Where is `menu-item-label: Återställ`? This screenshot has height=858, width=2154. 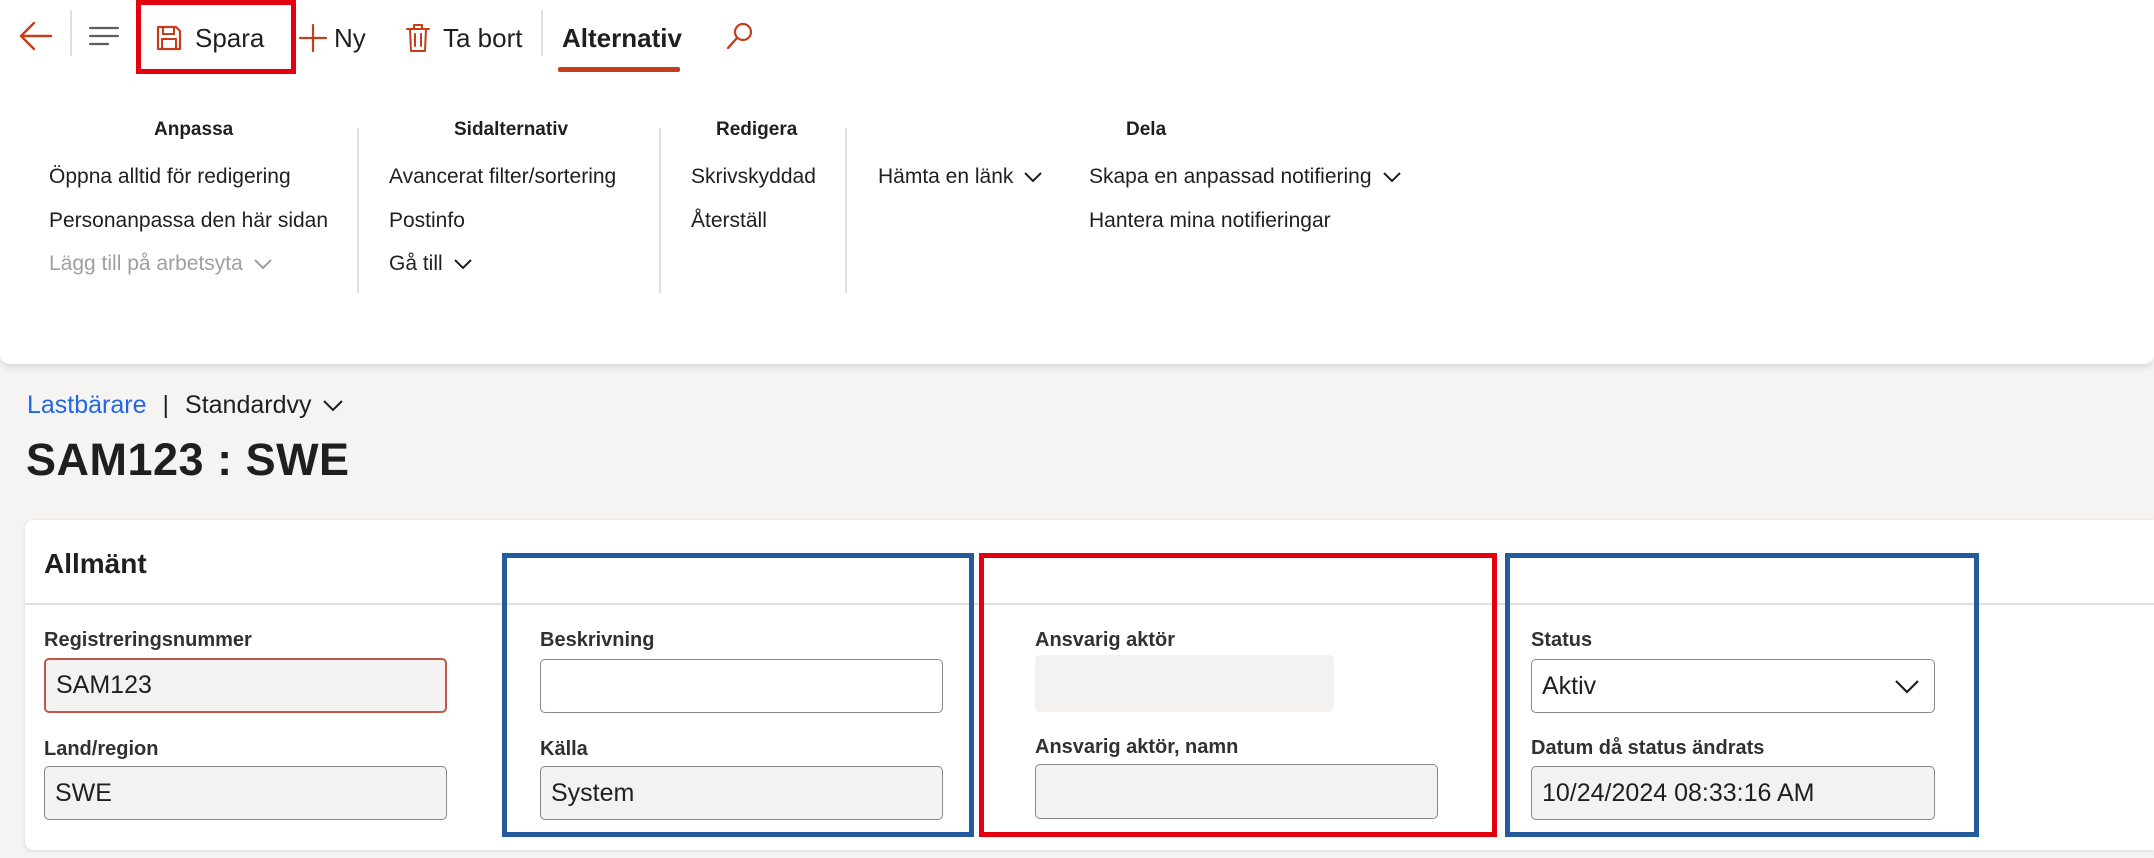 menu-item-label: Återställ is located at coordinates (729, 220).